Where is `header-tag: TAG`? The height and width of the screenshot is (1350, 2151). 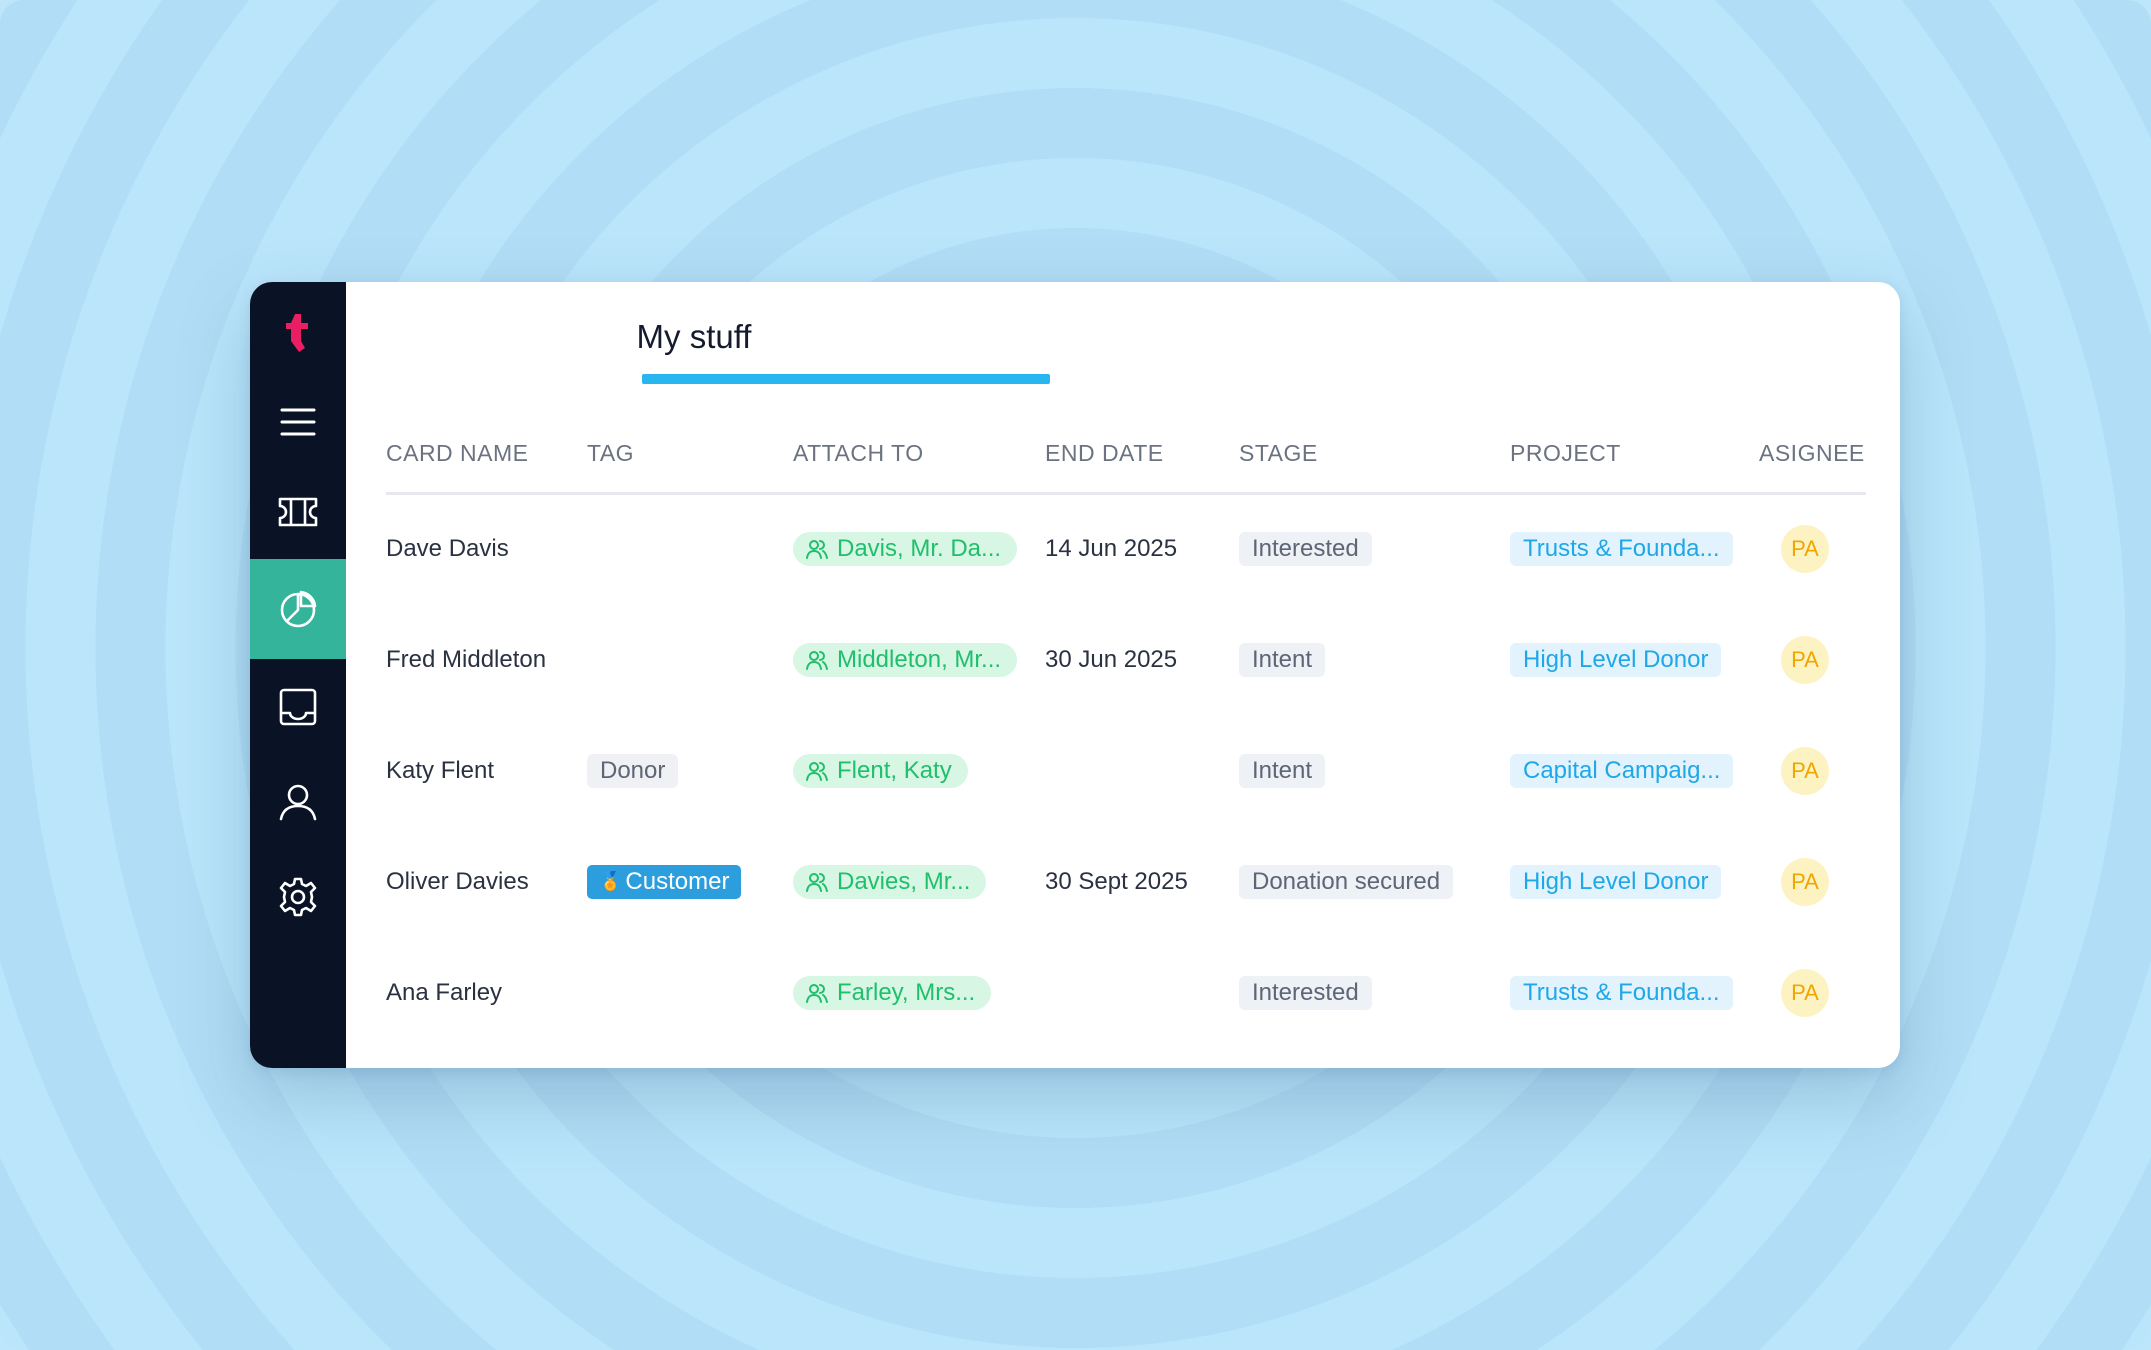
header-tag: TAG is located at coordinates (610, 453).